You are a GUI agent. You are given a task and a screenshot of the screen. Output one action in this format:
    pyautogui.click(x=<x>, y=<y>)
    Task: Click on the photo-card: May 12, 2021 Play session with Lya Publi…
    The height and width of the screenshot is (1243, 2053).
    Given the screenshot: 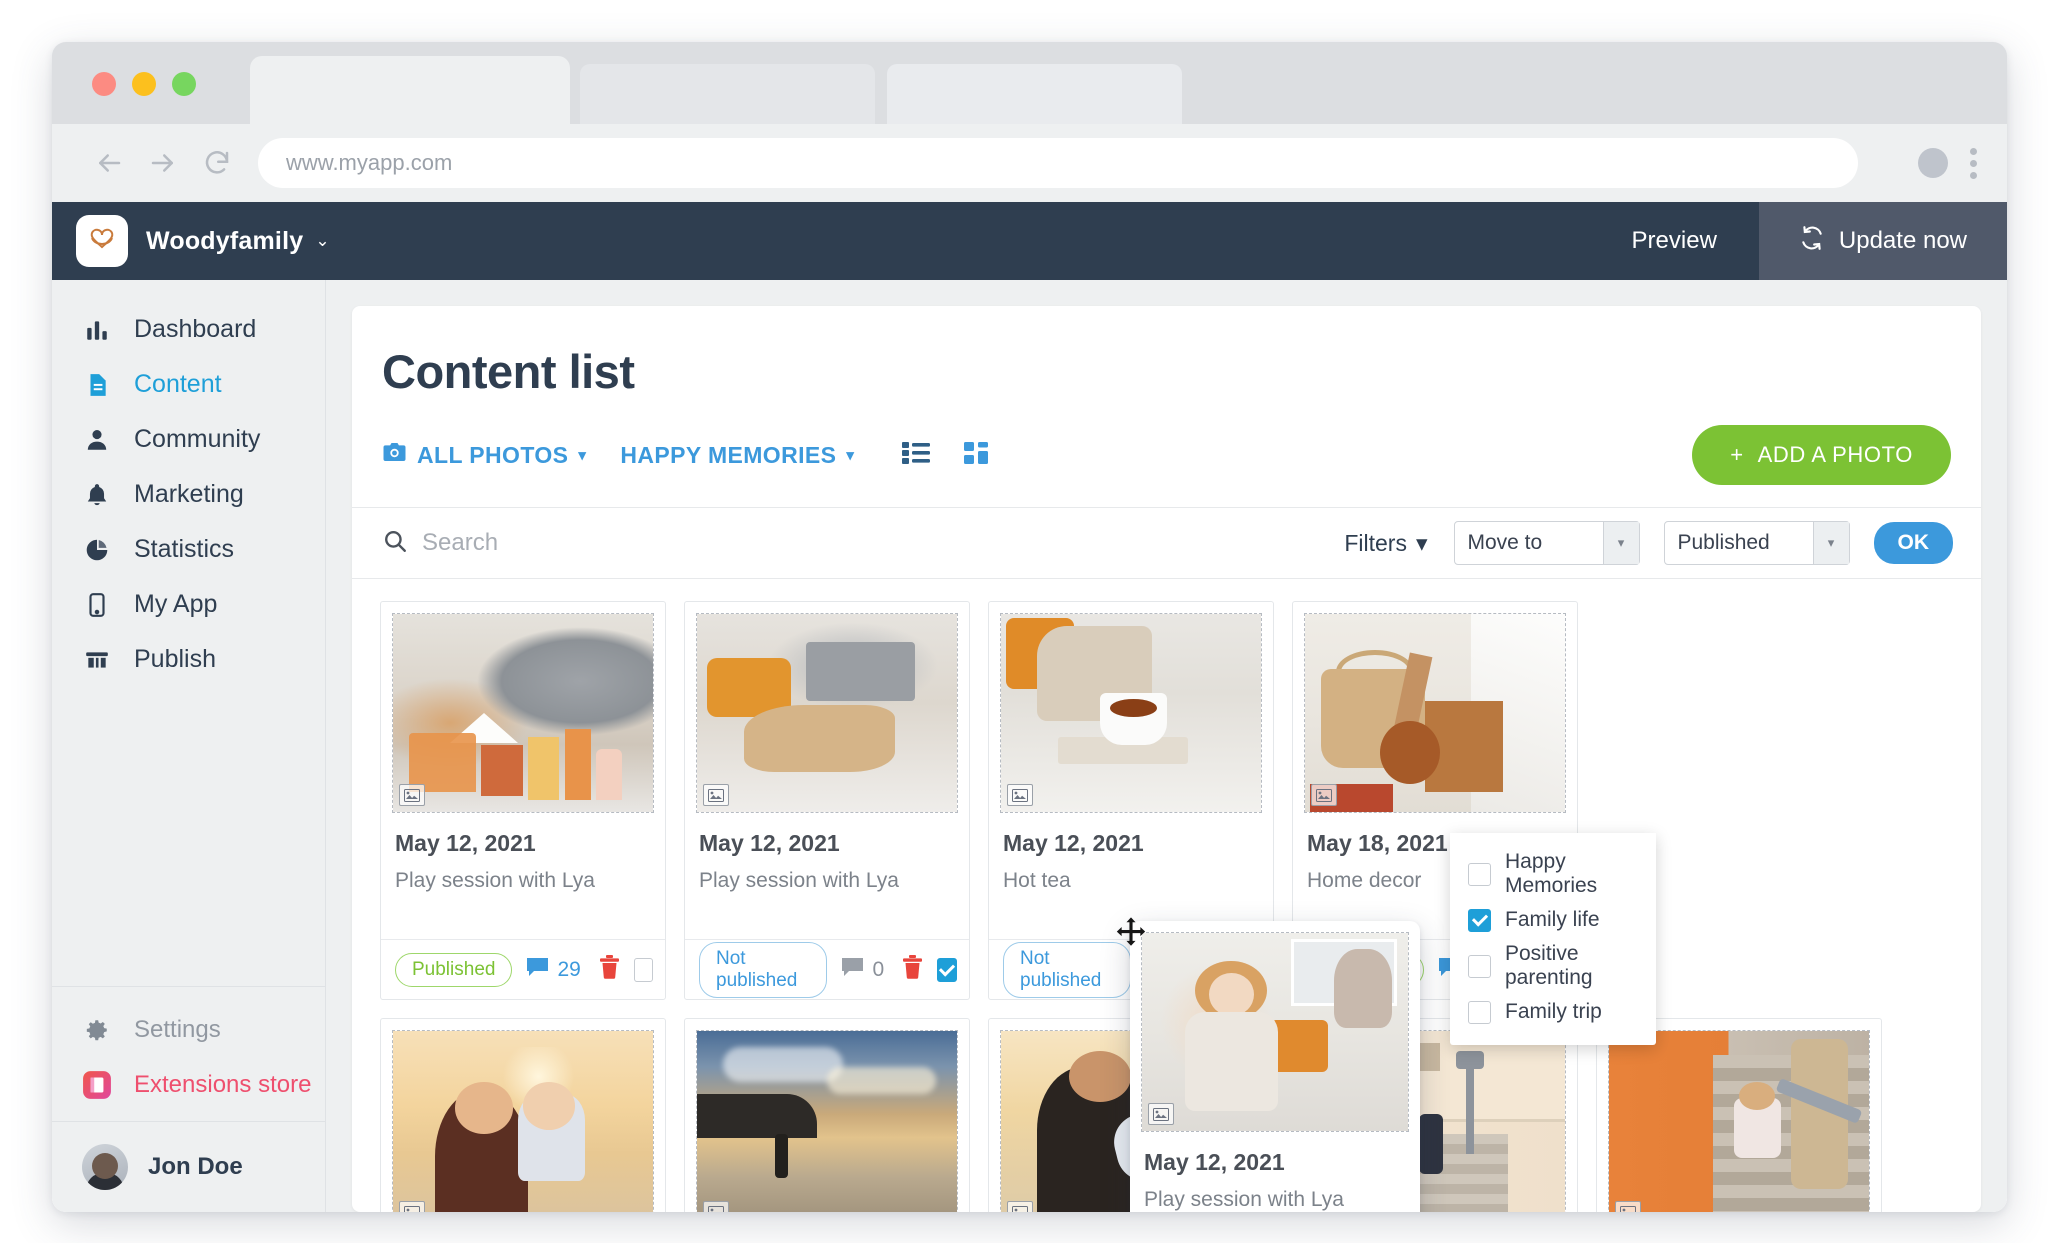 What is the action you would take?
    pyautogui.click(x=523, y=800)
    